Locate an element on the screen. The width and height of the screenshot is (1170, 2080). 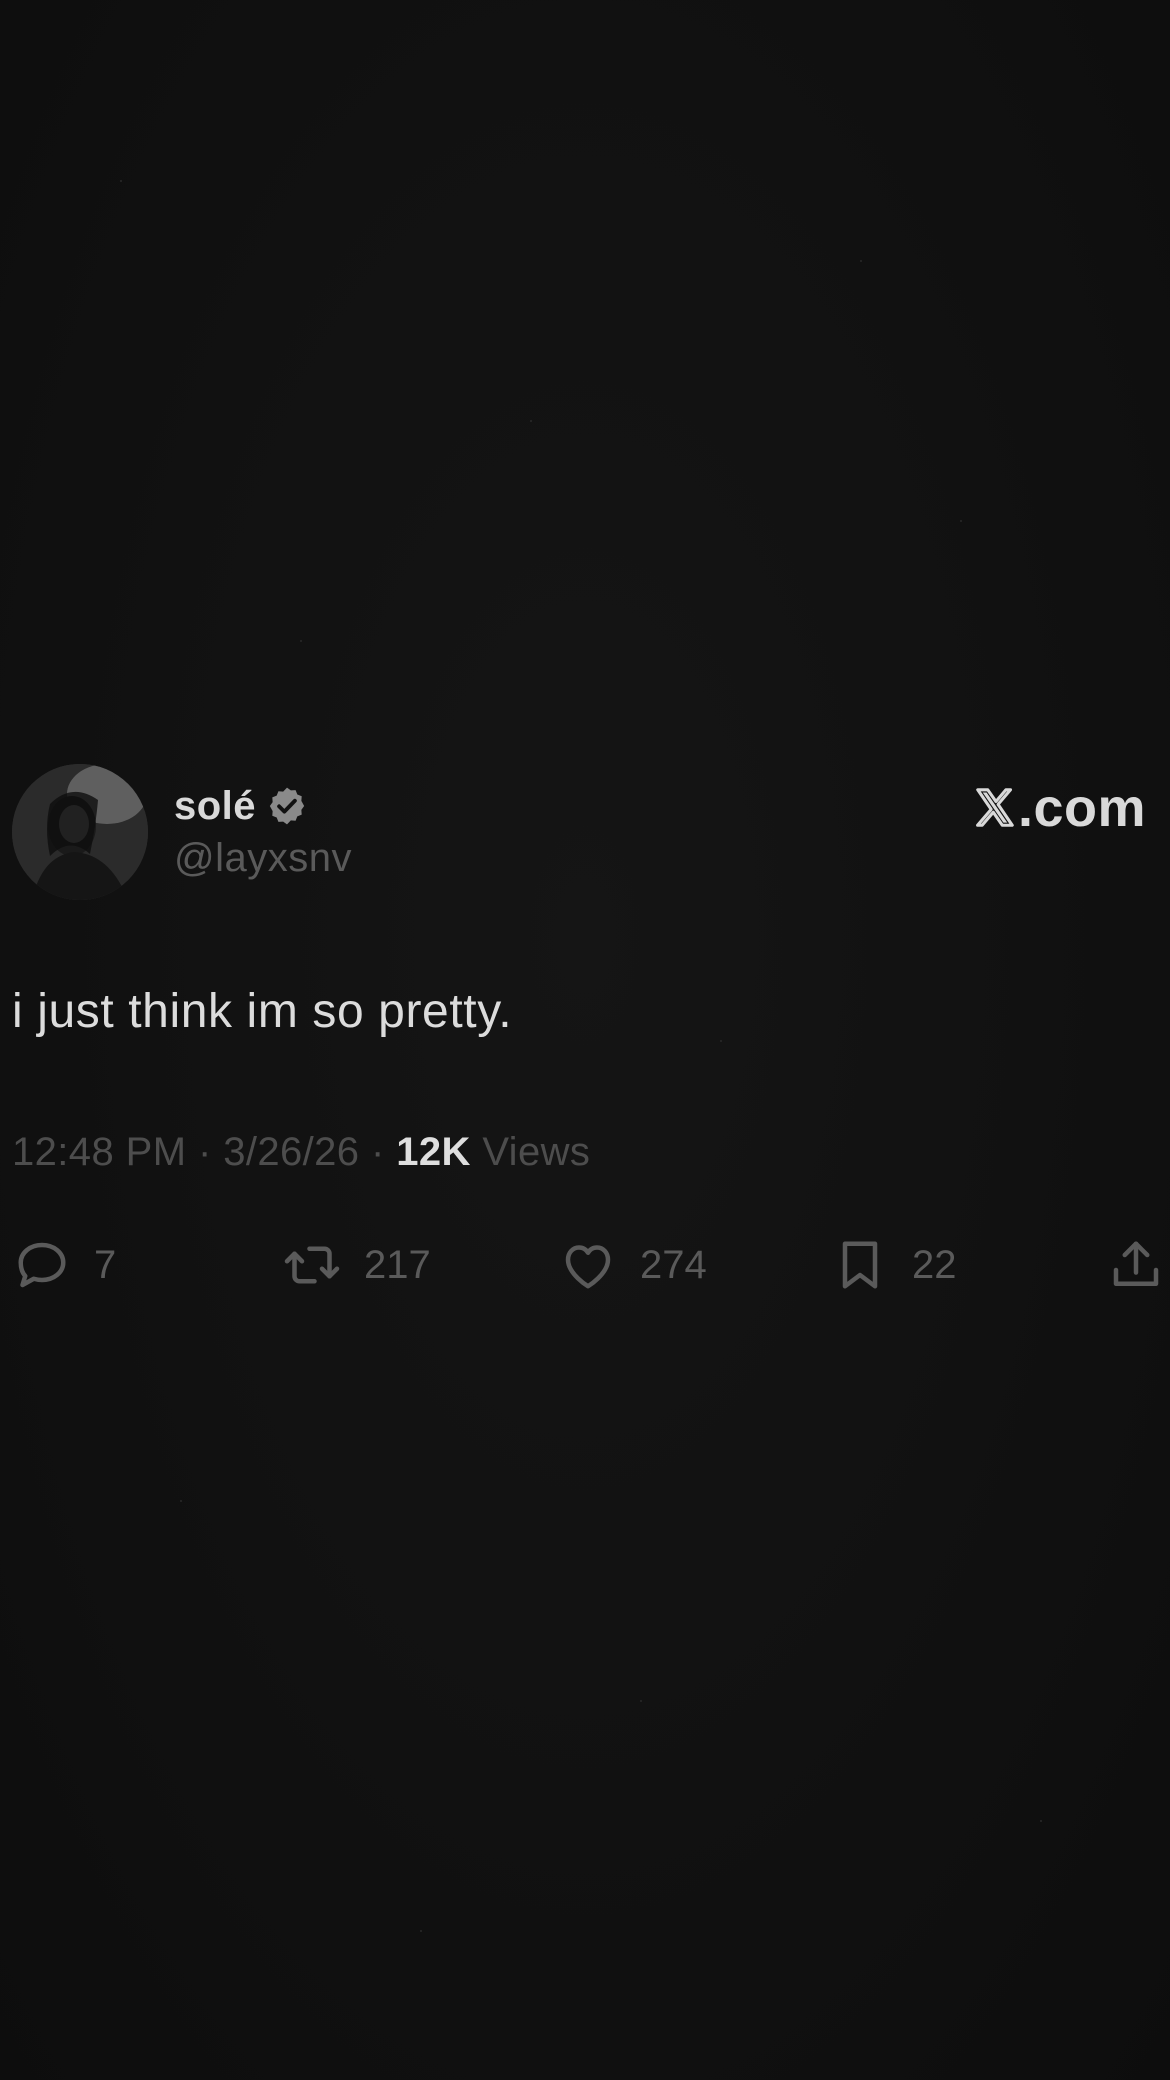
bookmark-icon is located at coordinates (860, 1265).